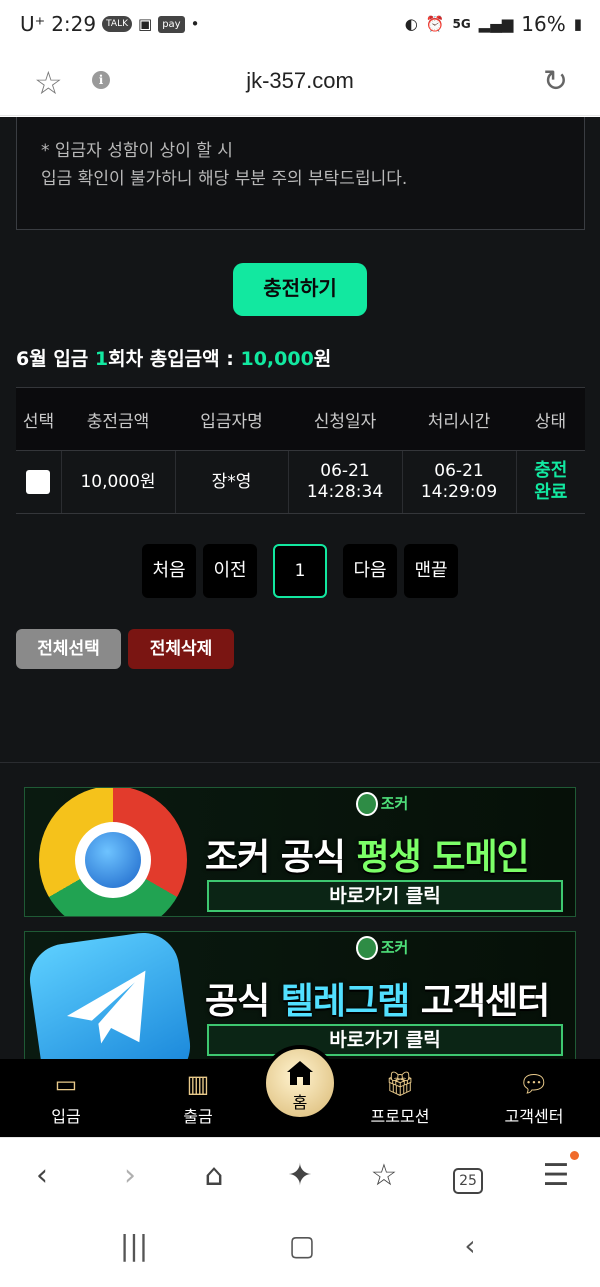  What do you see at coordinates (243, 1001) in the screenshot?
I see `telegram-banner-title-white: 공식` at bounding box center [243, 1001].